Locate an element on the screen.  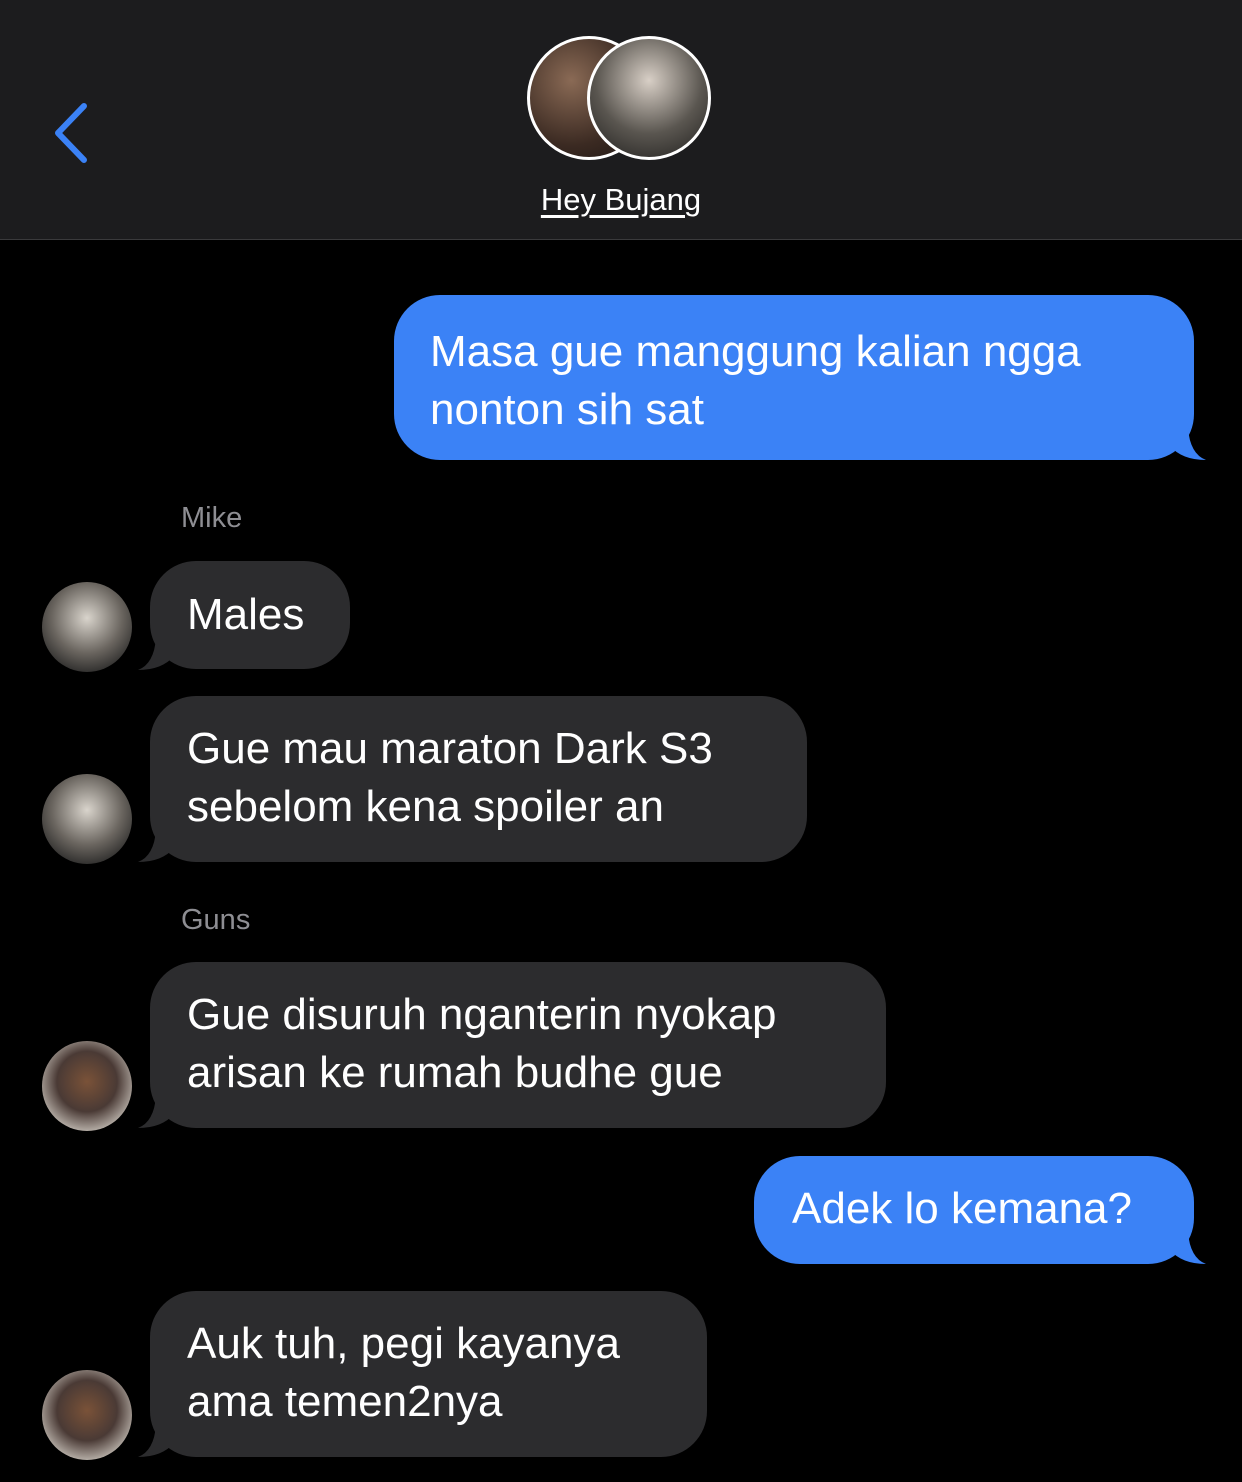
incoming-message: Males is located at coordinates (250, 615).